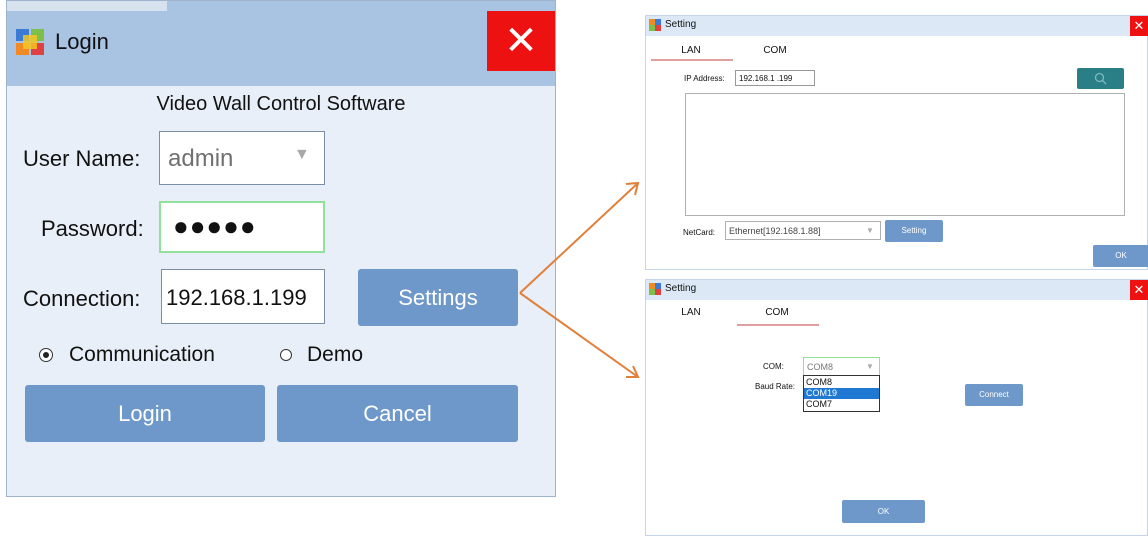 The image size is (1148, 536). What do you see at coordinates (994, 395) in the screenshot?
I see `connect-button: Connect` at bounding box center [994, 395].